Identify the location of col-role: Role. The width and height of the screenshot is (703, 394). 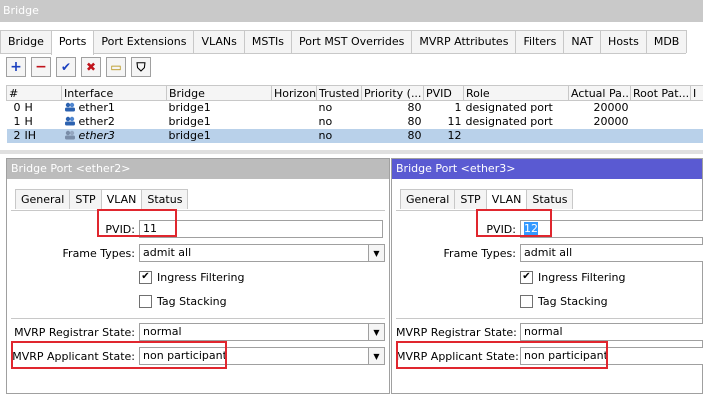
(516, 93).